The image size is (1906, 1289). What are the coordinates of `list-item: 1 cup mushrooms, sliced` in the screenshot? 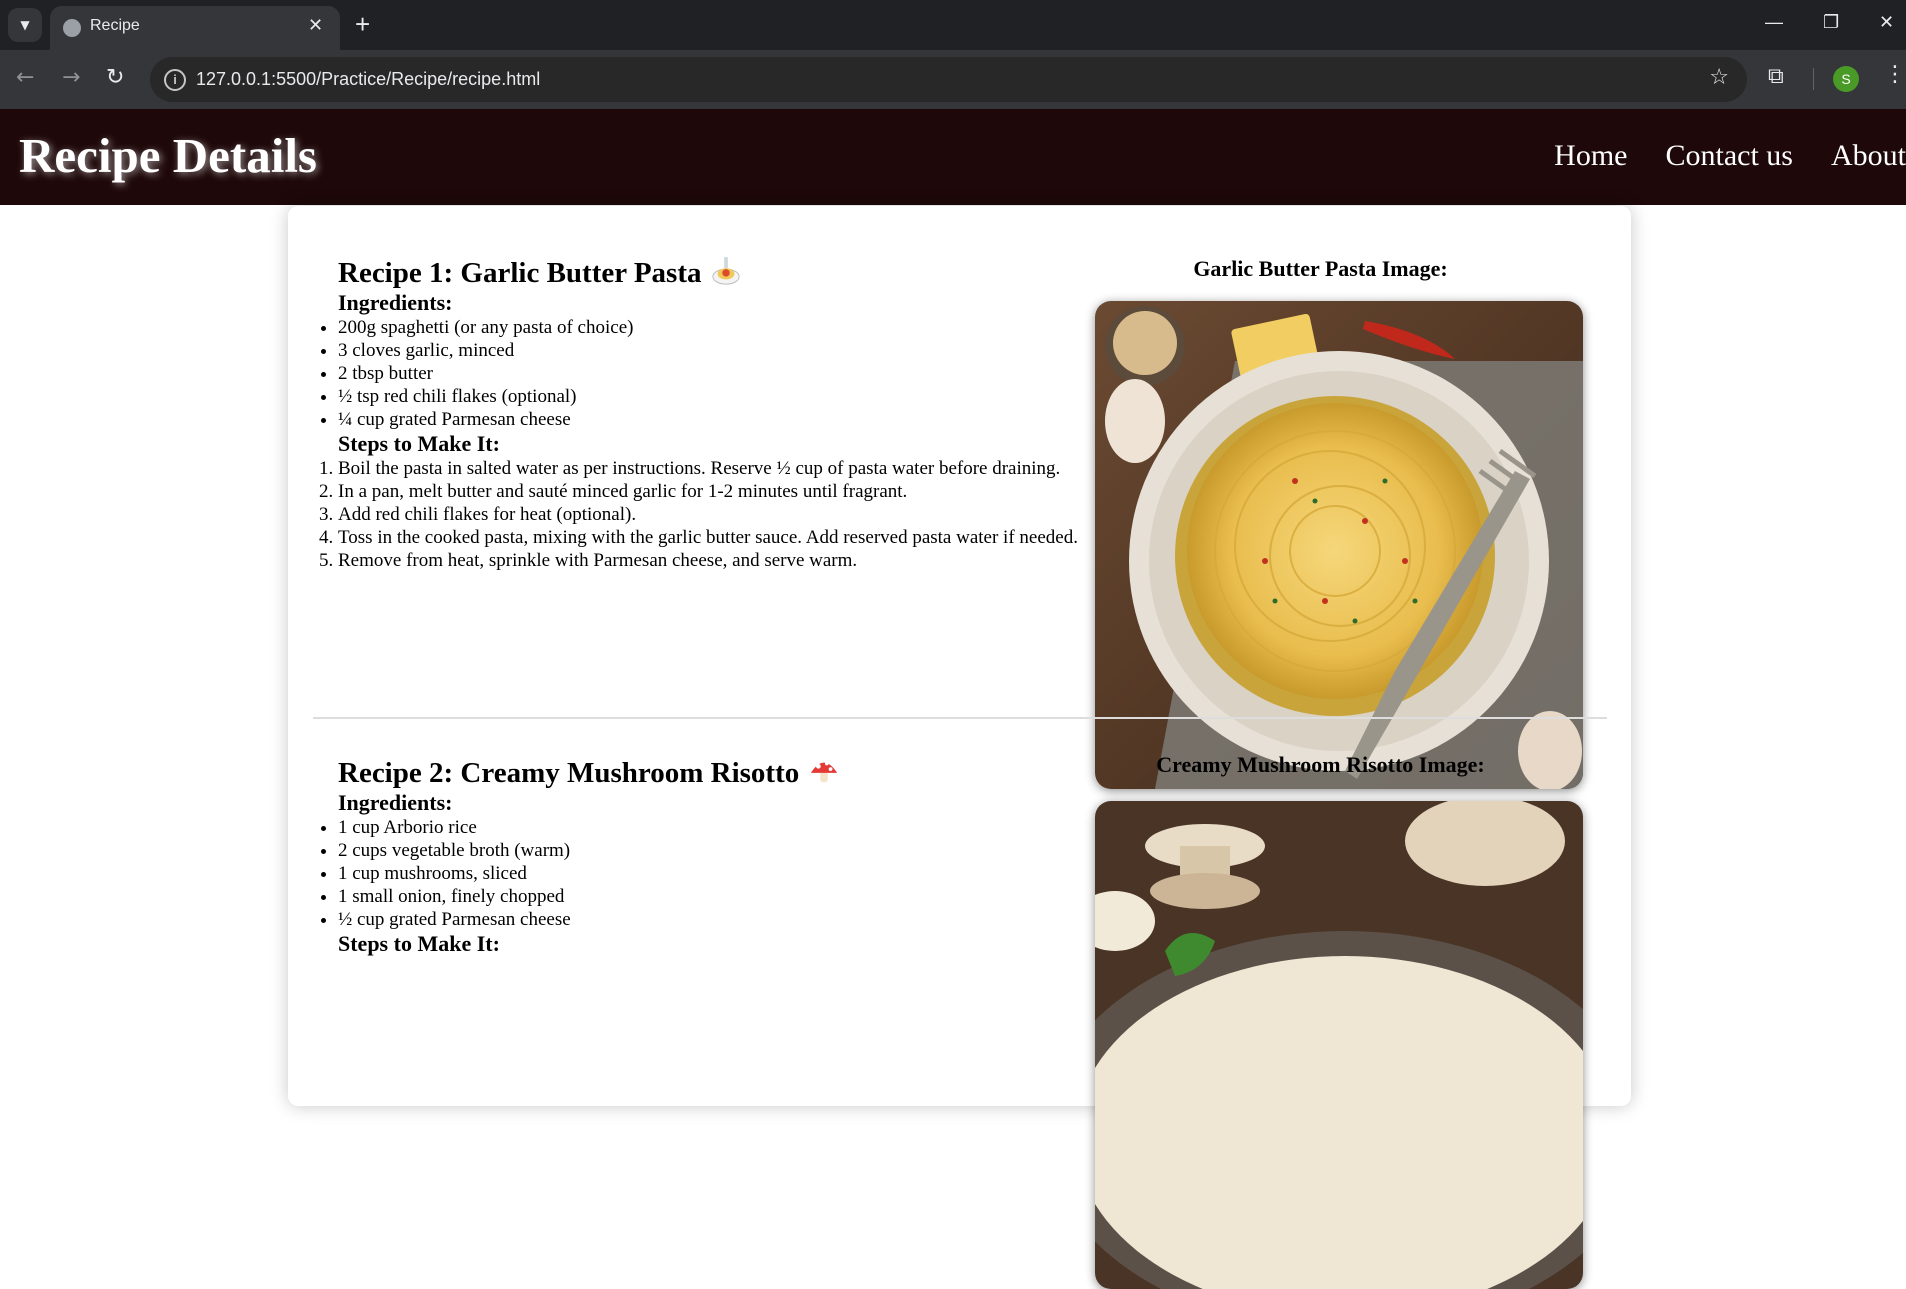 It's located at (740, 873).